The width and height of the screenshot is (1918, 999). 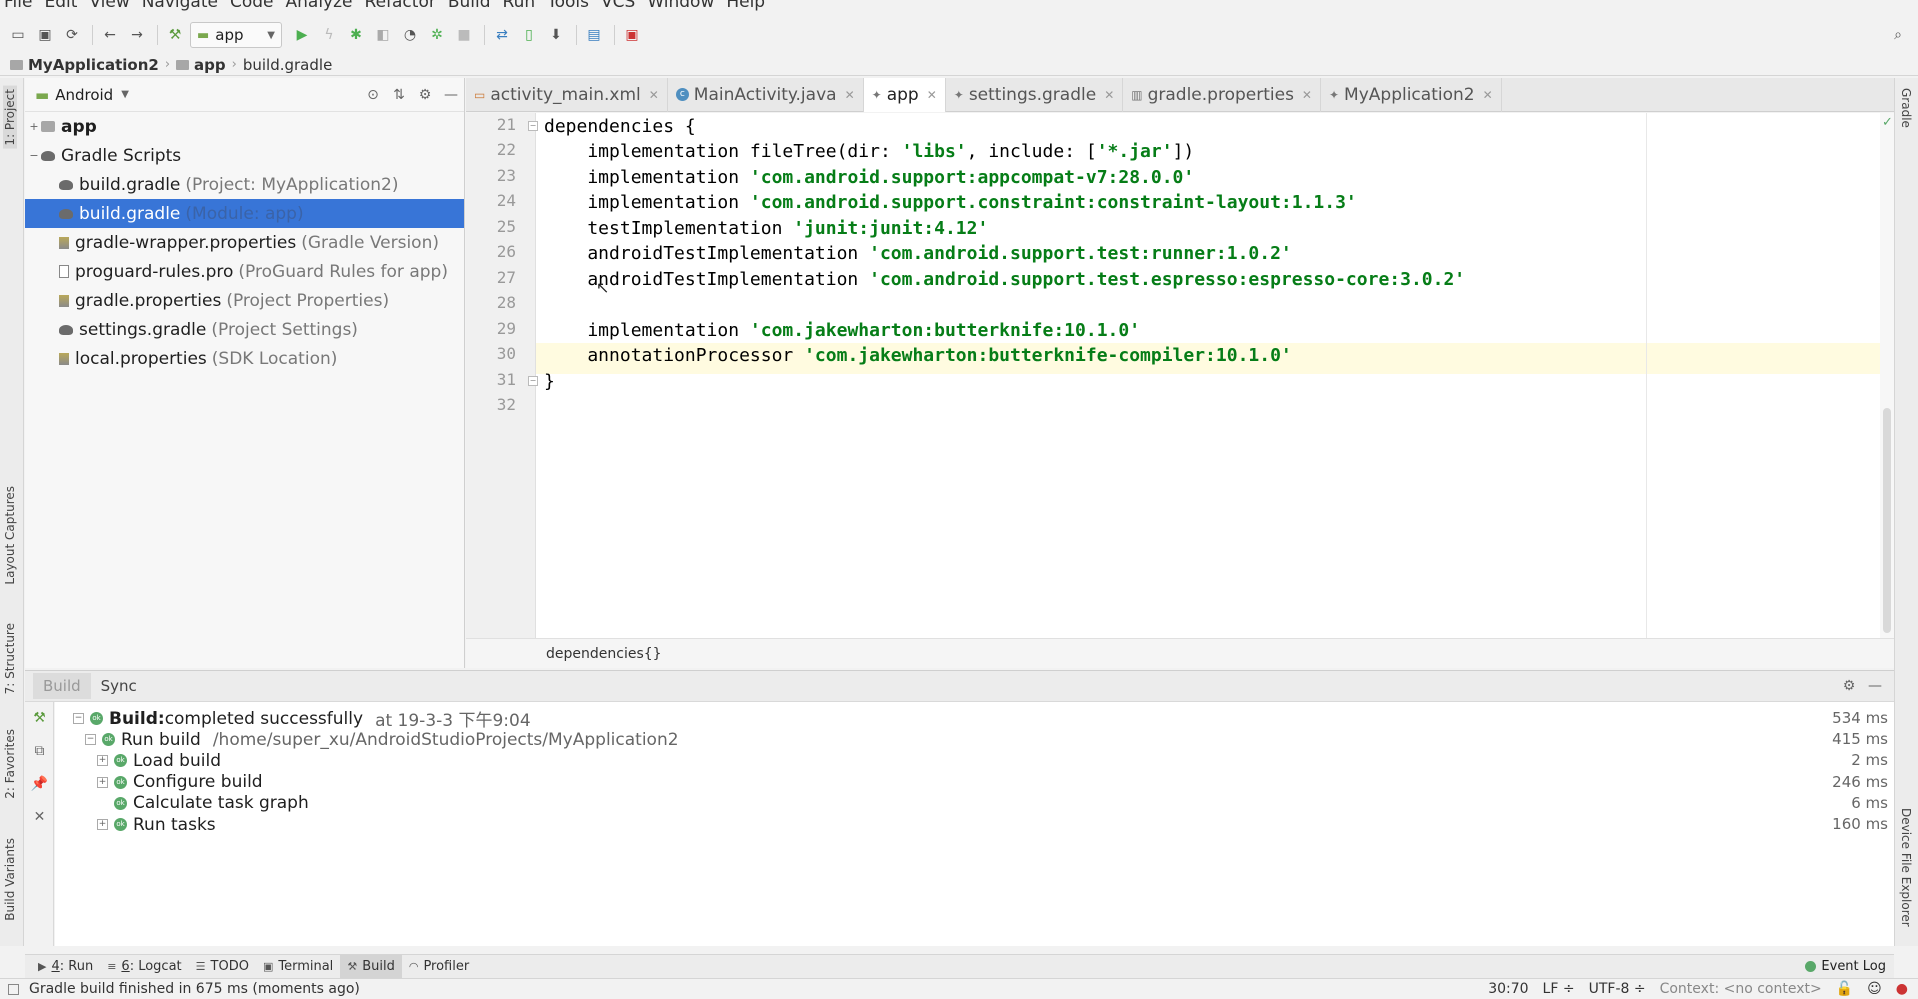 I want to click on device-monitor-icon: ▣, so click(x=632, y=35).